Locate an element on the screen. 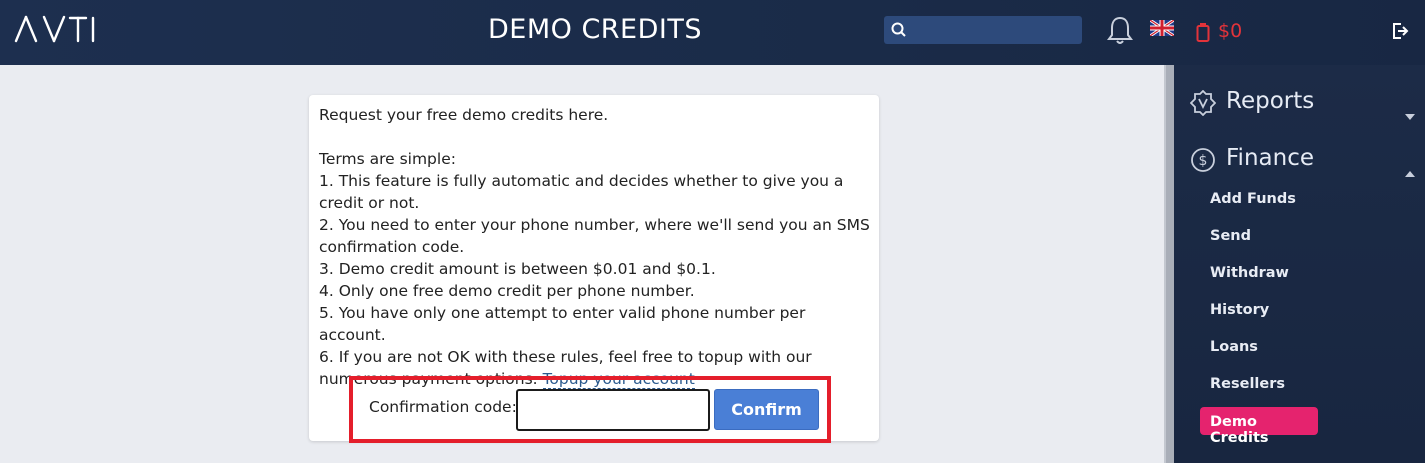 This screenshot has height=463, width=1425. dollar-icon: $ is located at coordinates (1203, 160).